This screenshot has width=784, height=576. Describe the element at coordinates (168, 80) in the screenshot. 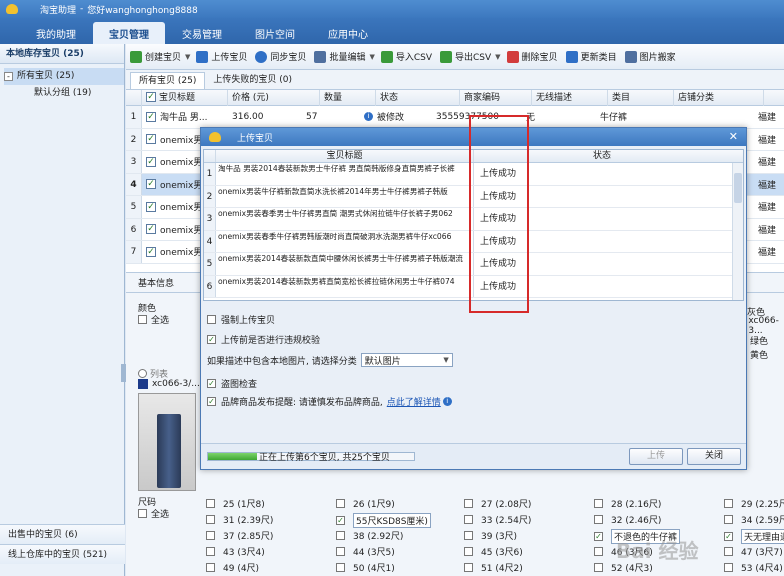

I see `tab-all-items: 所有宝贝 (25)` at that location.